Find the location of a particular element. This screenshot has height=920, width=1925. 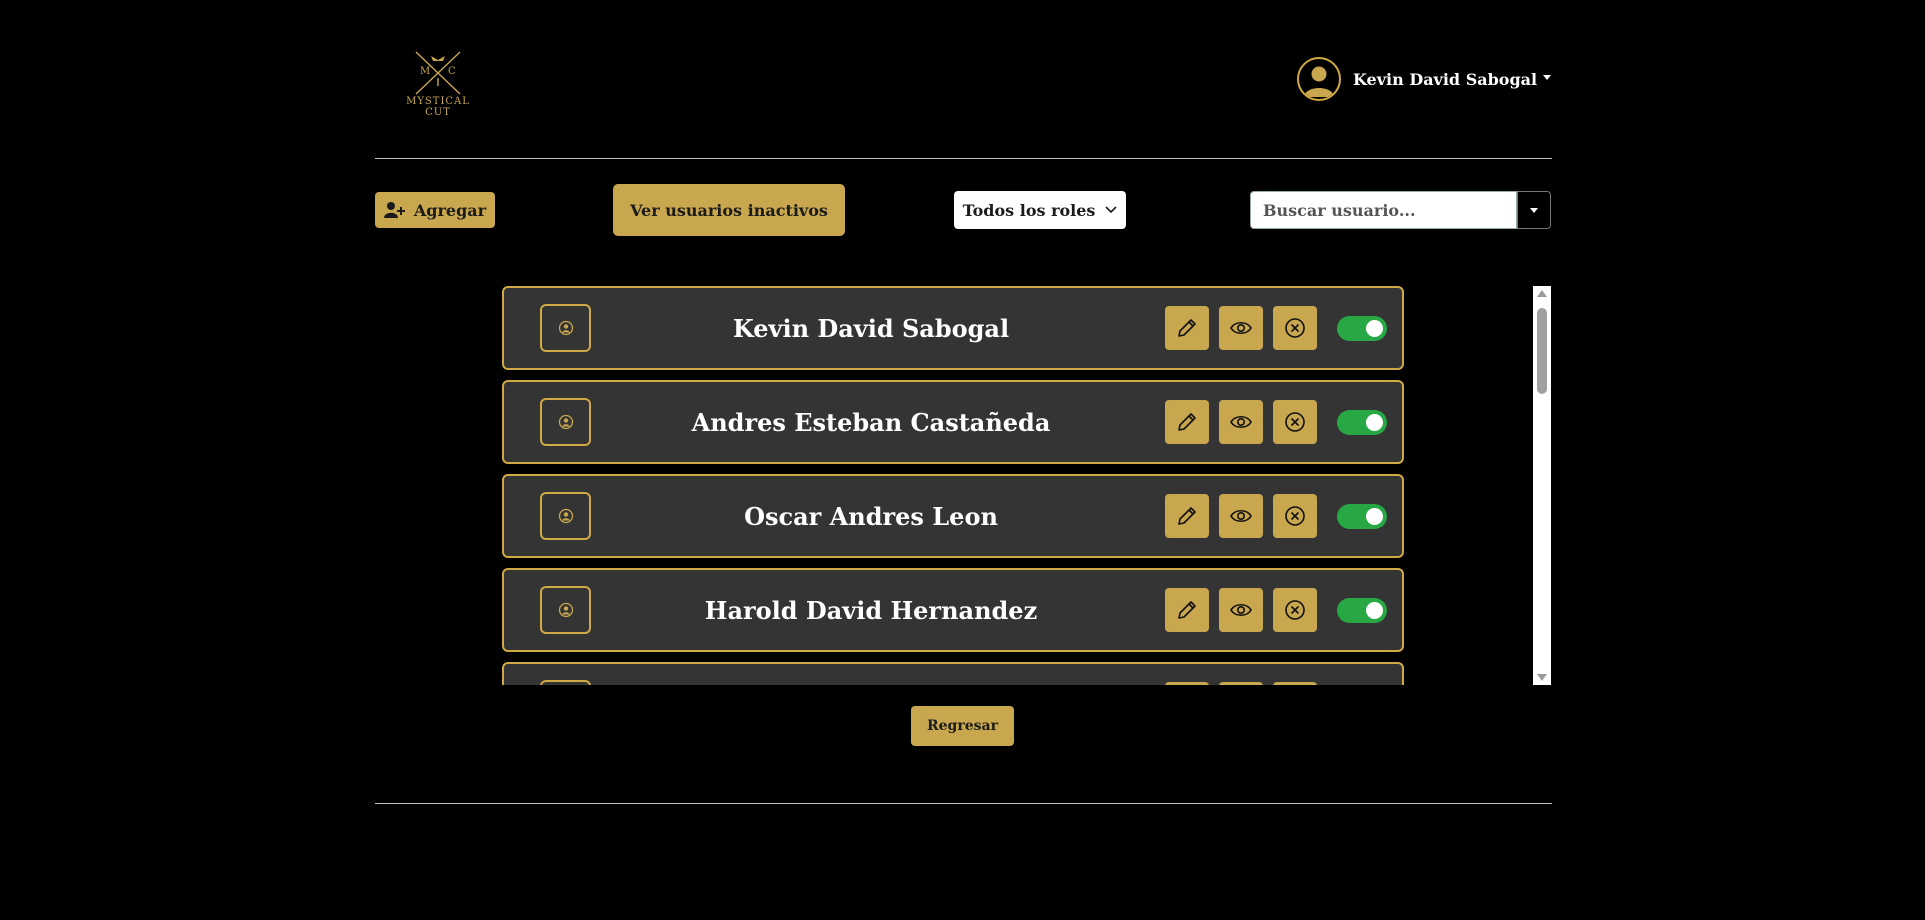

view-inactive-users-button: Ver usuarios inactivos is located at coordinates (729, 210).